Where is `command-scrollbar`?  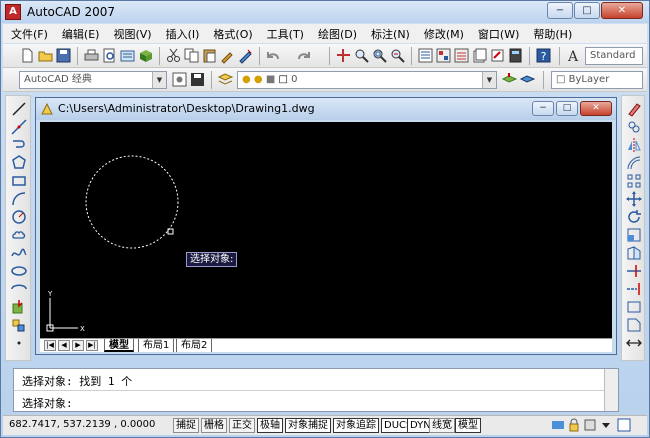 command-scrollbar is located at coordinates (611, 390).